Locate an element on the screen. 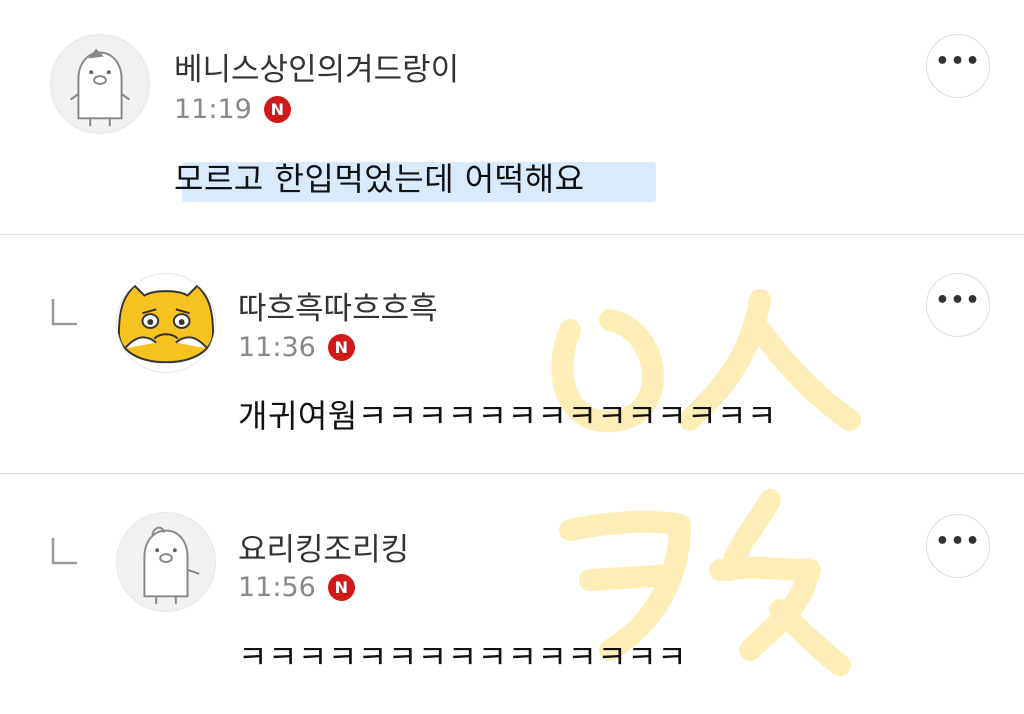 The width and height of the screenshot is (1024, 714). comment-meta: 11:19 N is located at coordinates (232, 109).